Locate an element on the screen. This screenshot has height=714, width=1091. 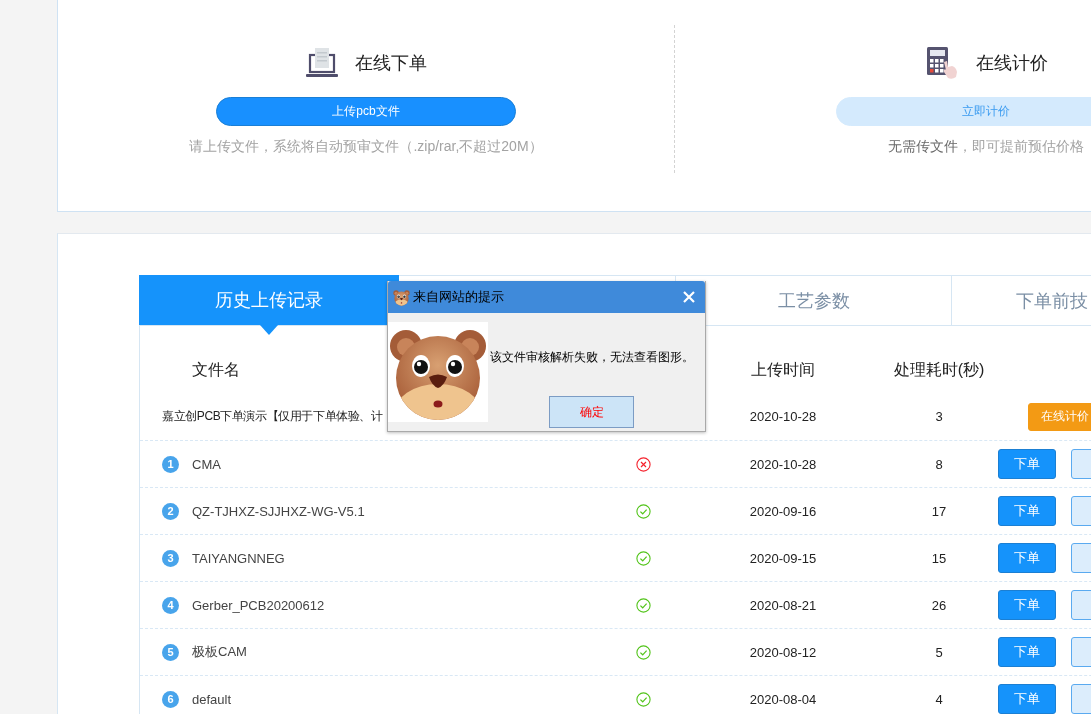
file-name-cell: 极板CAM is located at coordinates (219, 652).